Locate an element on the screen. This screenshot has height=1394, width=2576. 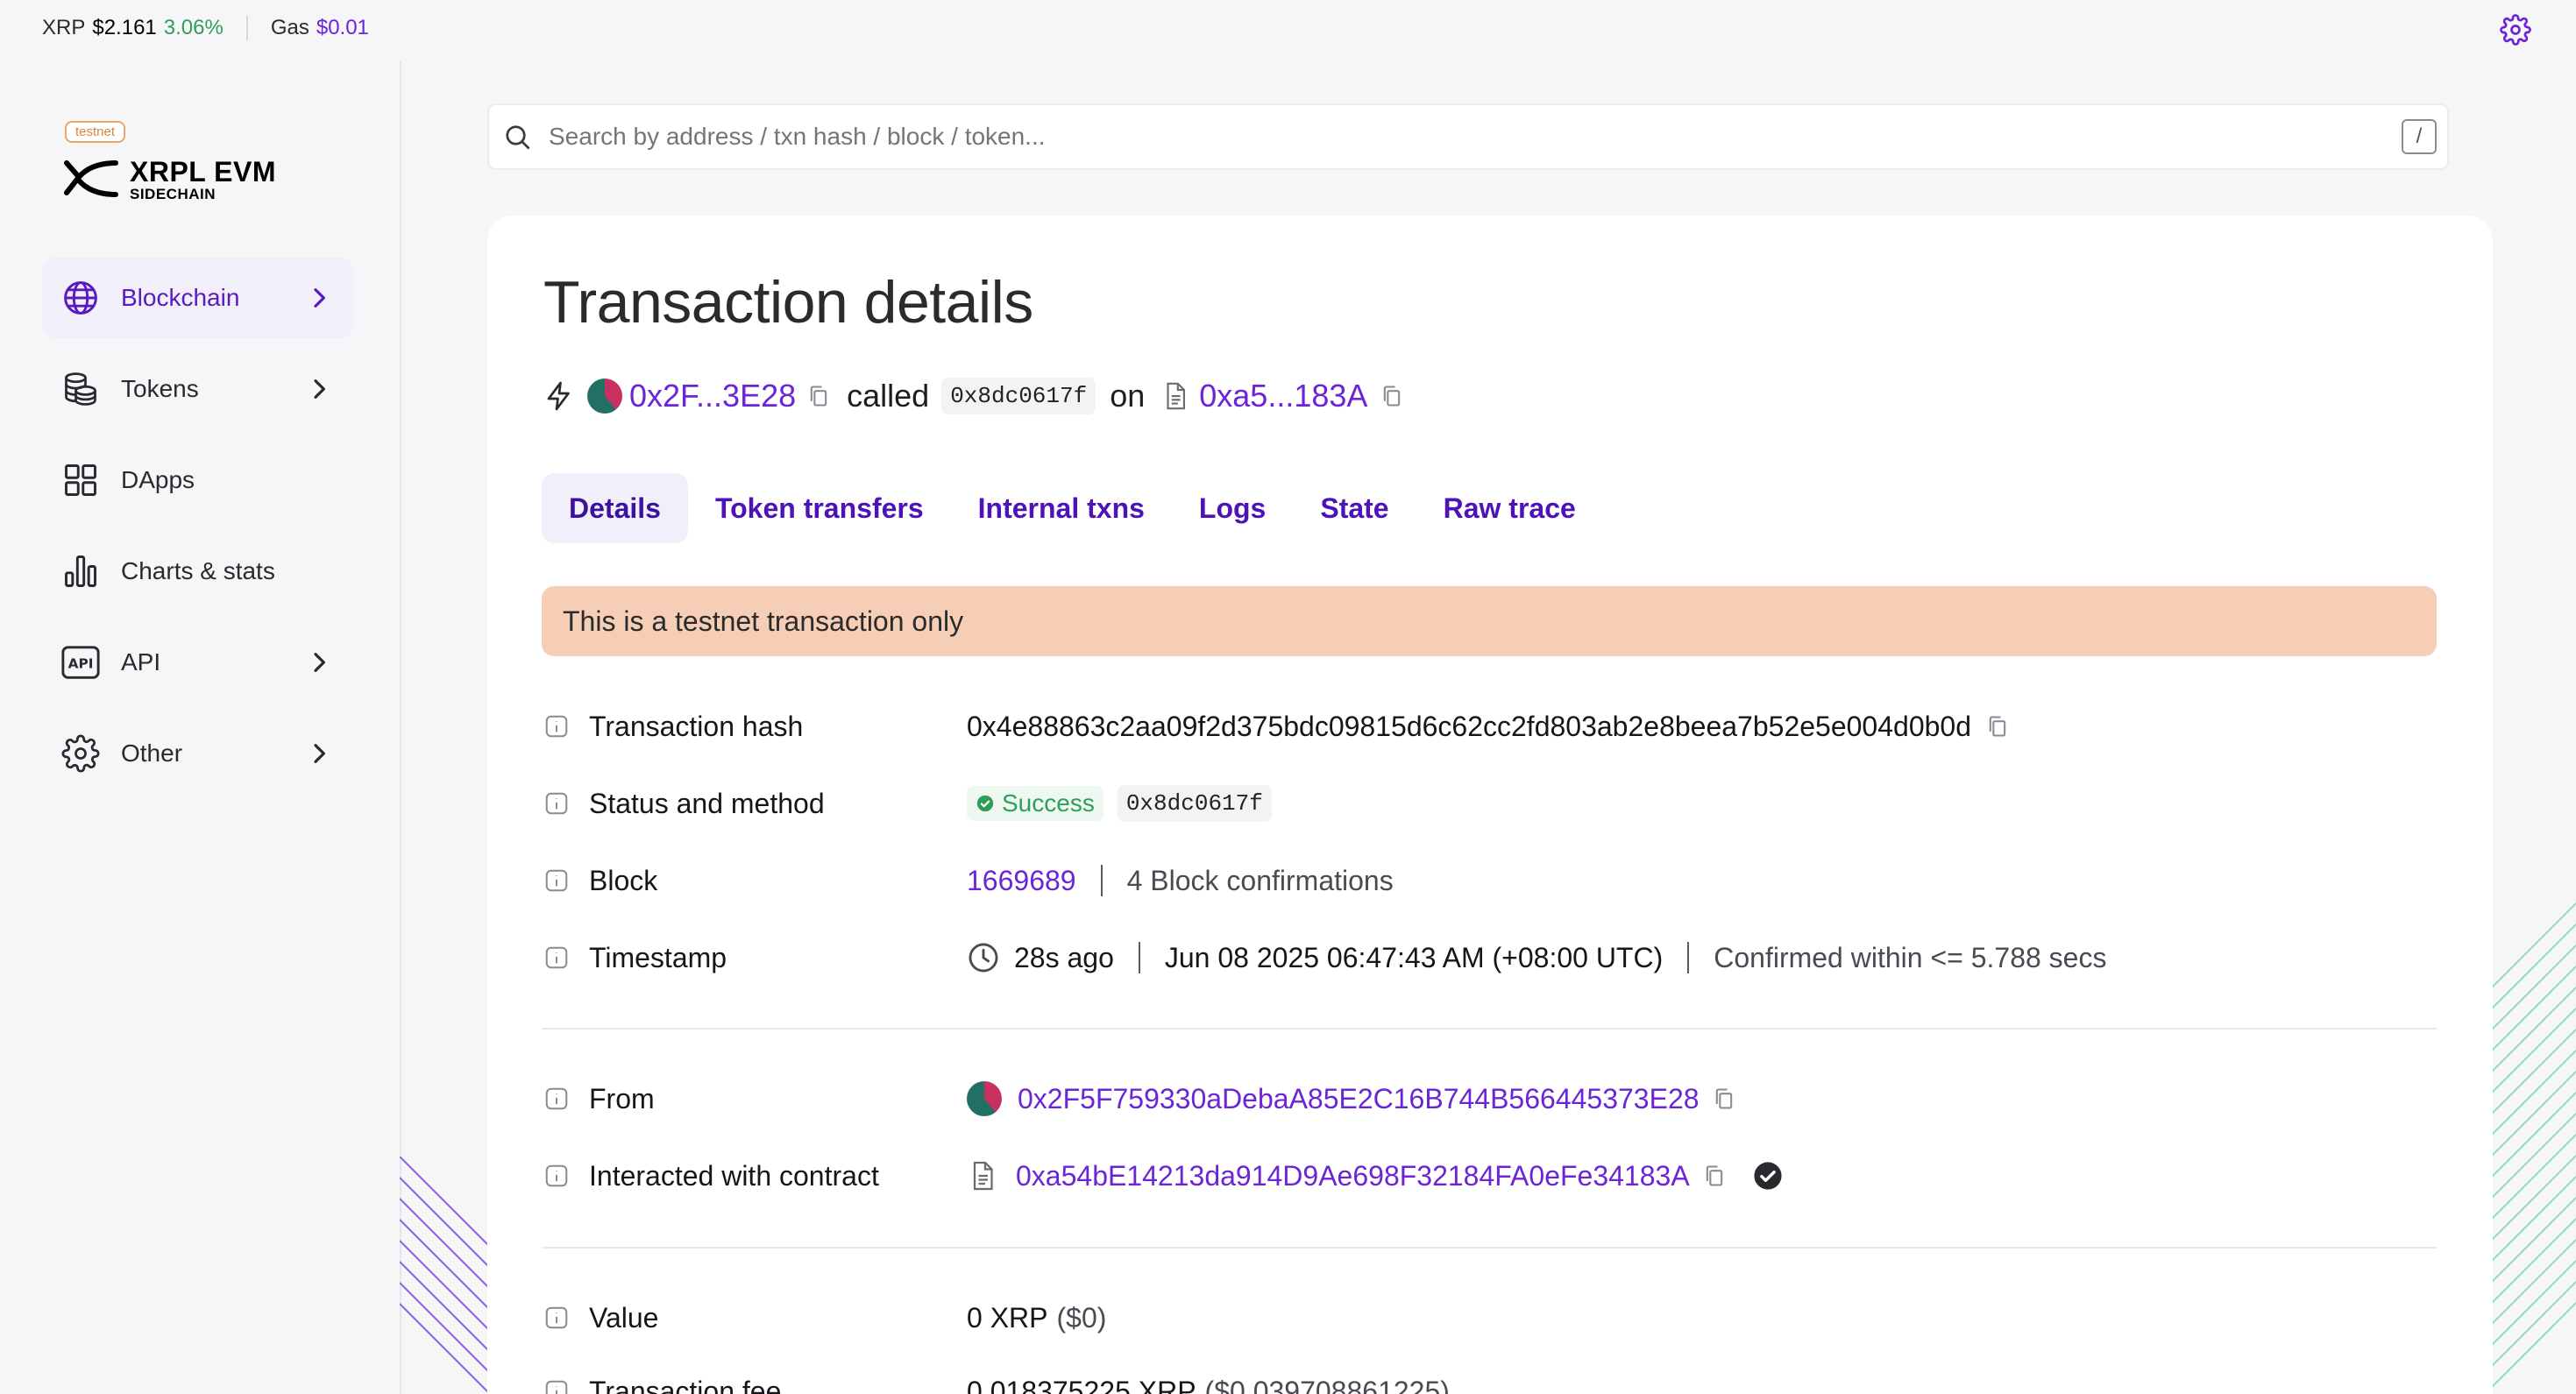
label-text: Transaction hash is located at coordinates (696, 726).